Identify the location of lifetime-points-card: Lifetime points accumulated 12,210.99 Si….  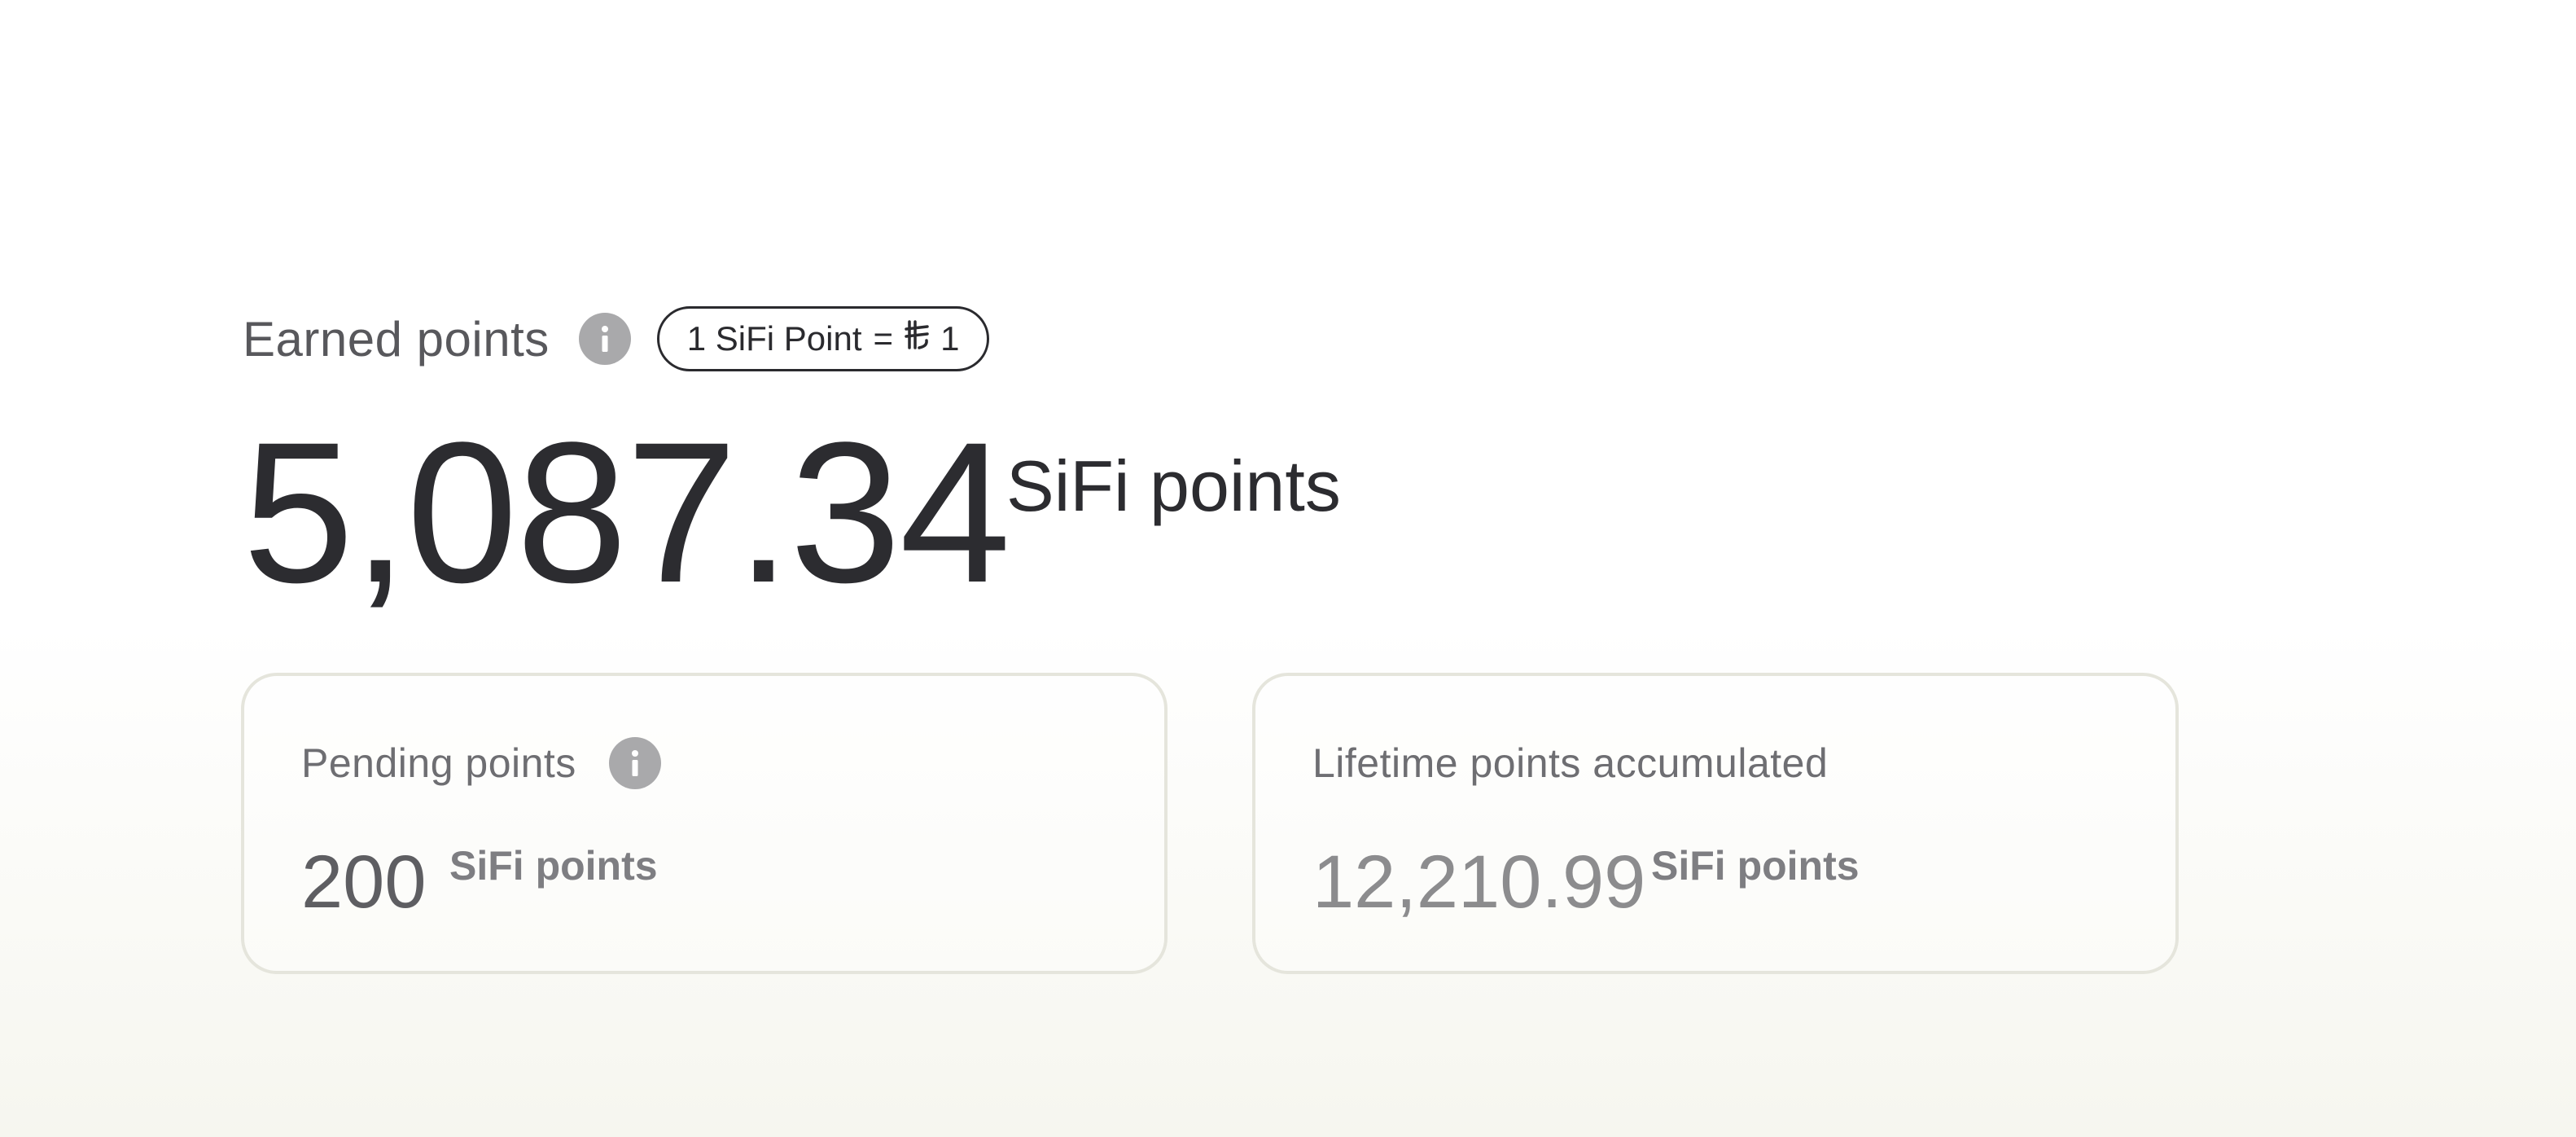
(1716, 823).